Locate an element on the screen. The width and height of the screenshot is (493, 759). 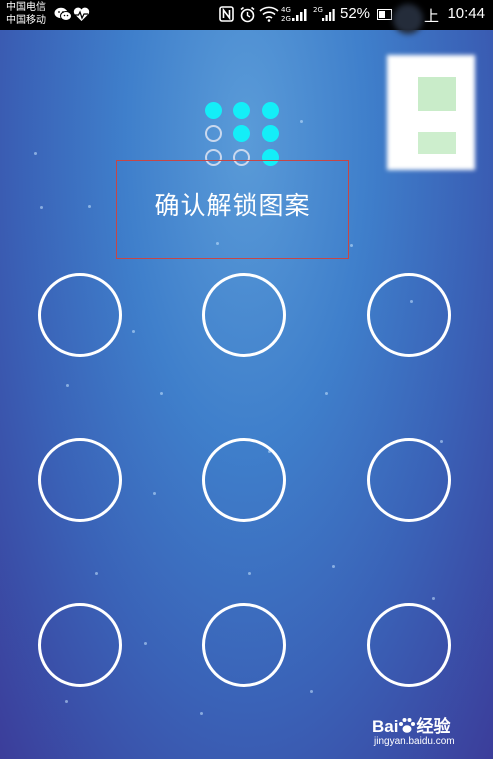
watermark-brand-suffix: 经验 is located at coordinates (433, 726).